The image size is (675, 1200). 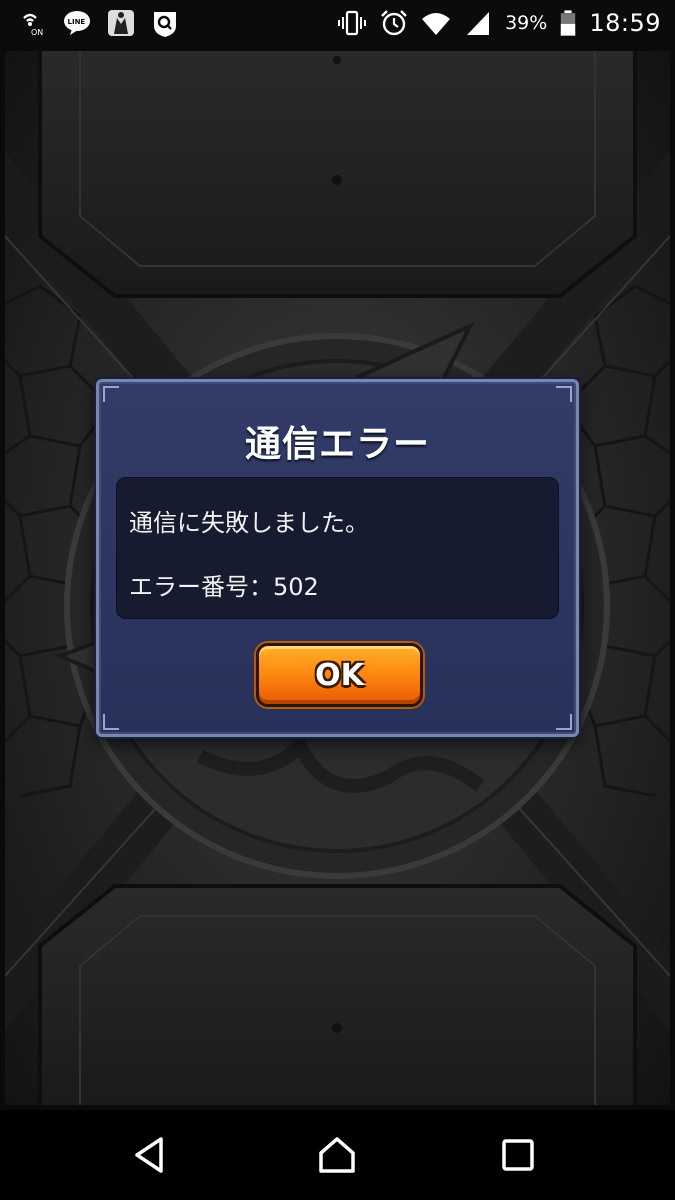 I want to click on status-bar: ON LINE 39% 18:59, so click(x=337, y=23).